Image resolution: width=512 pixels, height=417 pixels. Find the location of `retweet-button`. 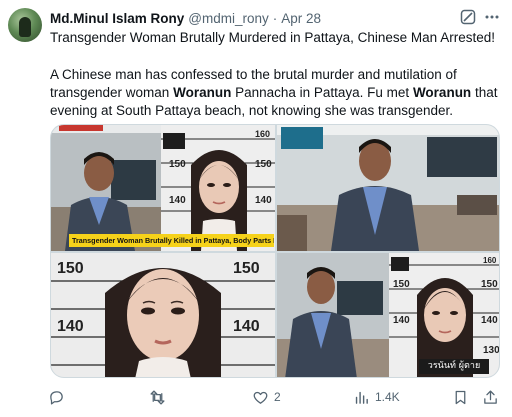

retweet-button is located at coordinates (160, 397).